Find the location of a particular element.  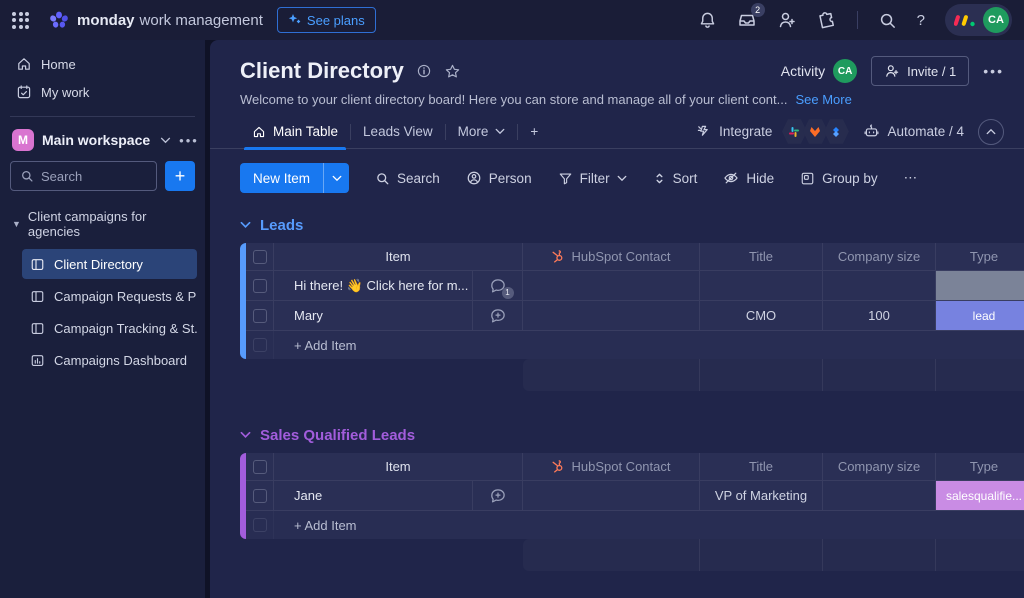

type-status-cell: lead is located at coordinates (980, 315).